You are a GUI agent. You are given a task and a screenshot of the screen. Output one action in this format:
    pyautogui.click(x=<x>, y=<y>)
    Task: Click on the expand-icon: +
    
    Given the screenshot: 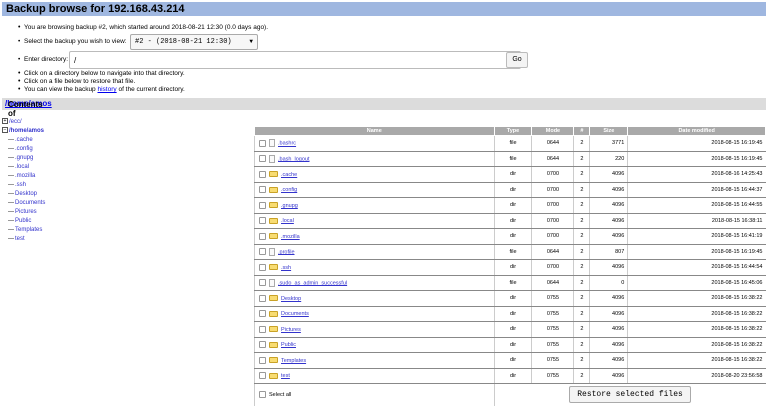 What is the action you would take?
    pyautogui.click(x=5, y=121)
    